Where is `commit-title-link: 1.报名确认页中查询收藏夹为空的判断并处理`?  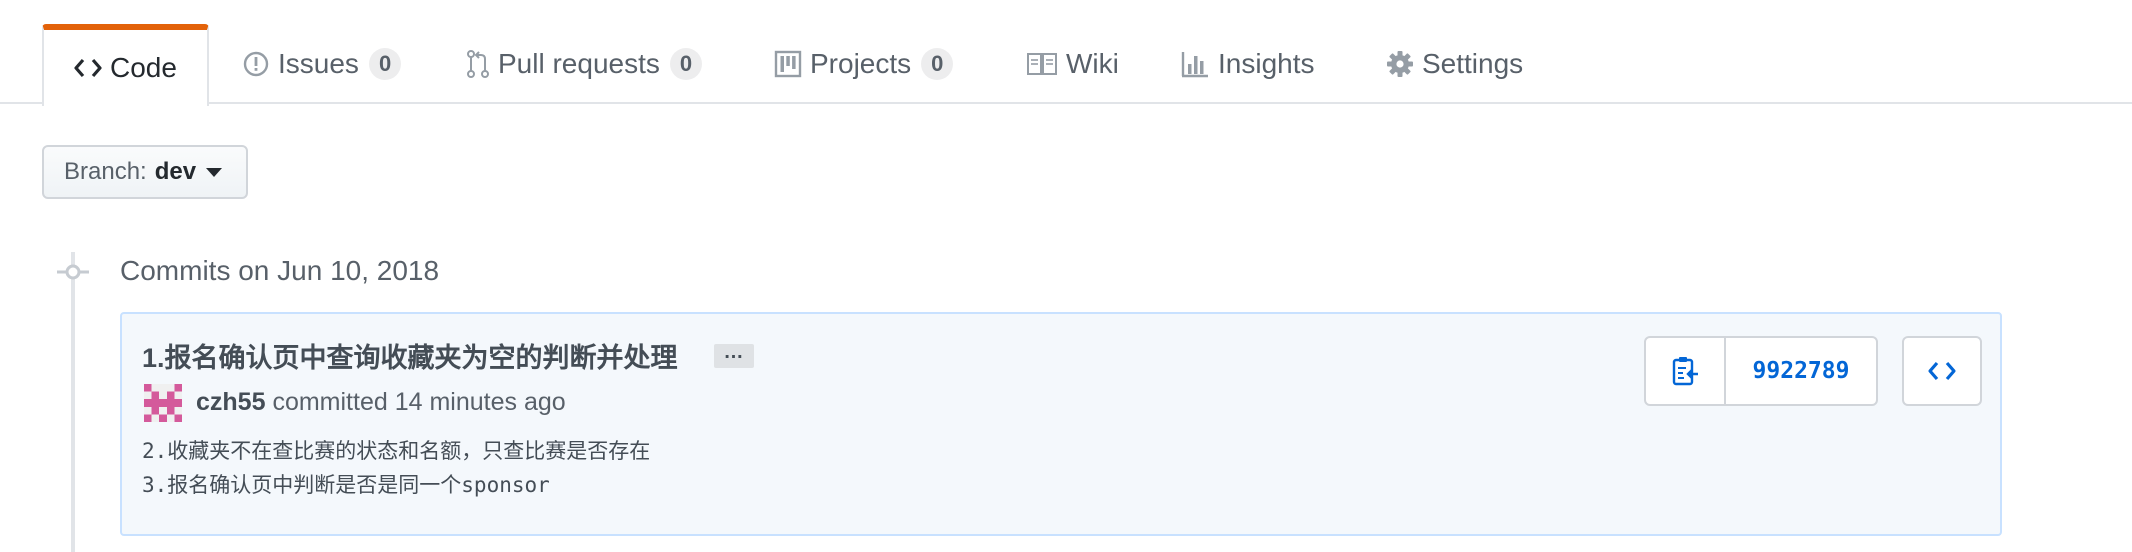
commit-title-link: 1.报名确认页中查询收藏夹为空的判断并处理 is located at coordinates (410, 355).